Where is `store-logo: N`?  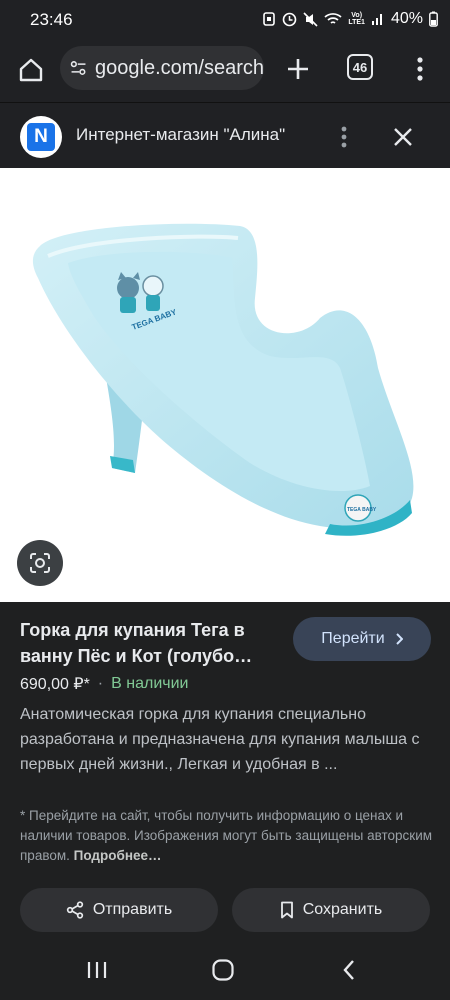
store-logo: N is located at coordinates (41, 137).